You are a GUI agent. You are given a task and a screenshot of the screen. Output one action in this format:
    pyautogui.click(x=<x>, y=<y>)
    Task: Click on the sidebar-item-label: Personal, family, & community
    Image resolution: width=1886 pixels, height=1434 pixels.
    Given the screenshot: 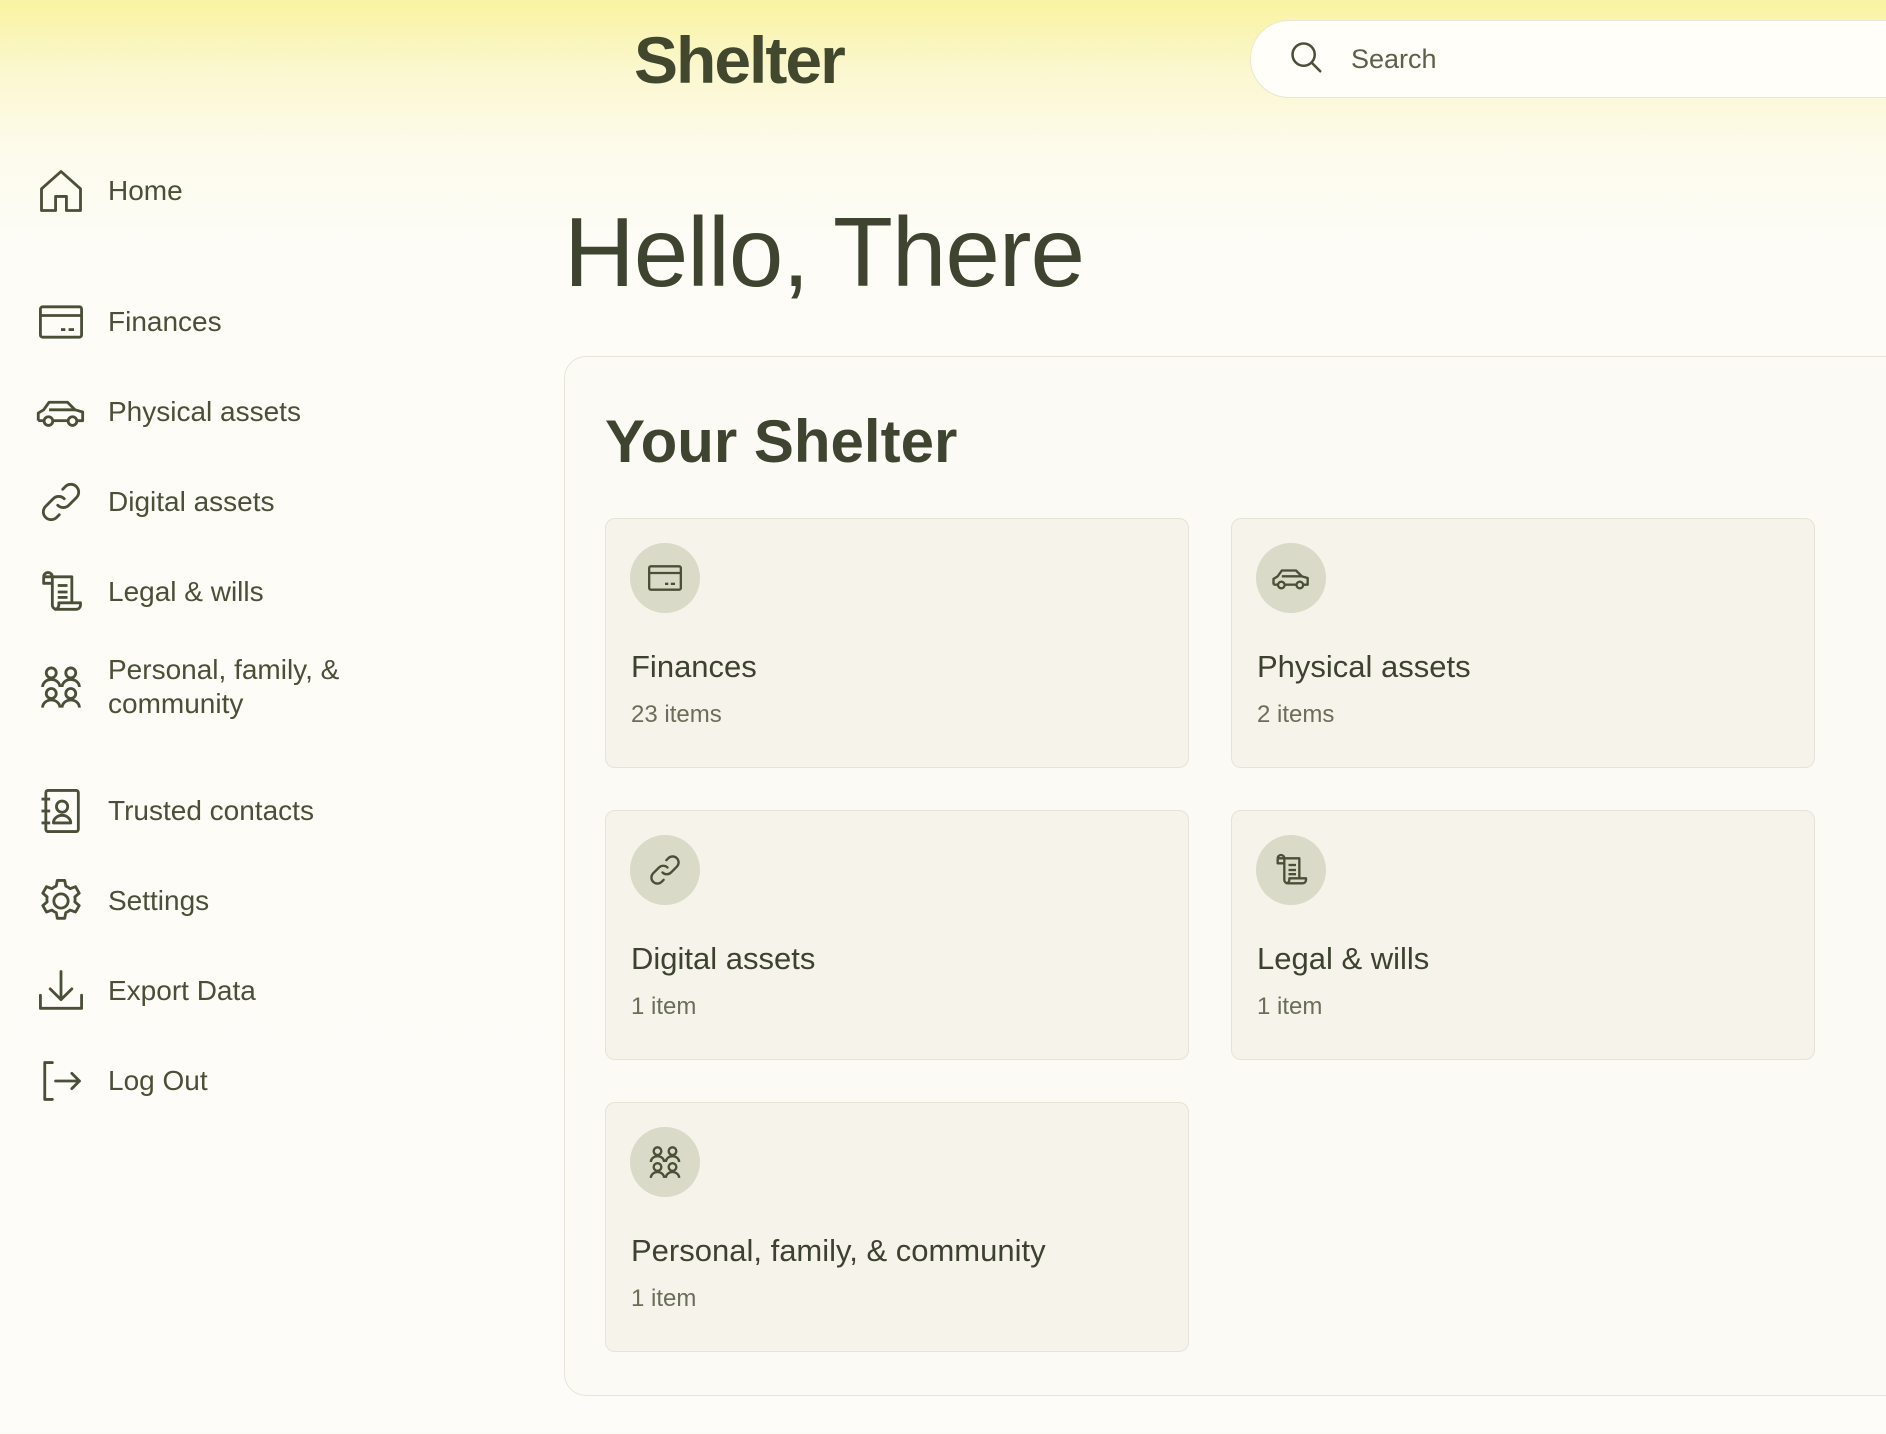 What is the action you would take?
    pyautogui.click(x=224, y=686)
    